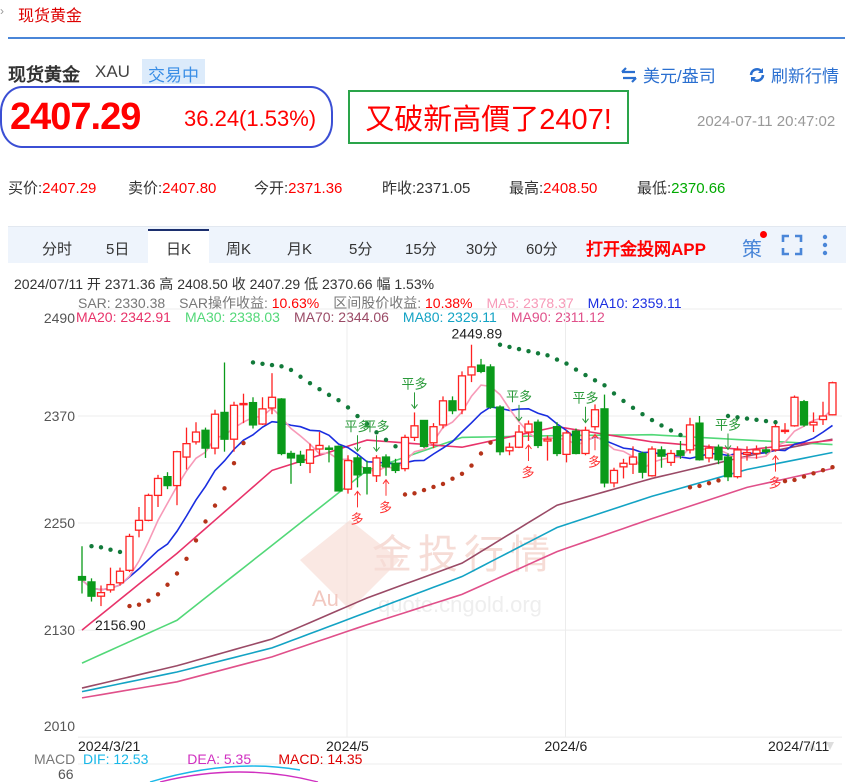 The image size is (856, 782). I want to click on tab-2: 日K, so click(178, 248).